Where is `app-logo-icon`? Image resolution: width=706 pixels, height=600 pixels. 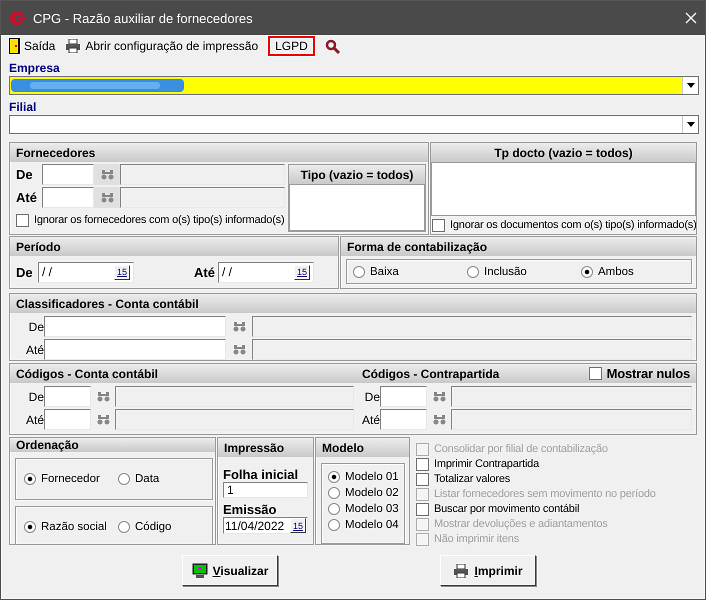
app-logo-icon is located at coordinates (17, 18).